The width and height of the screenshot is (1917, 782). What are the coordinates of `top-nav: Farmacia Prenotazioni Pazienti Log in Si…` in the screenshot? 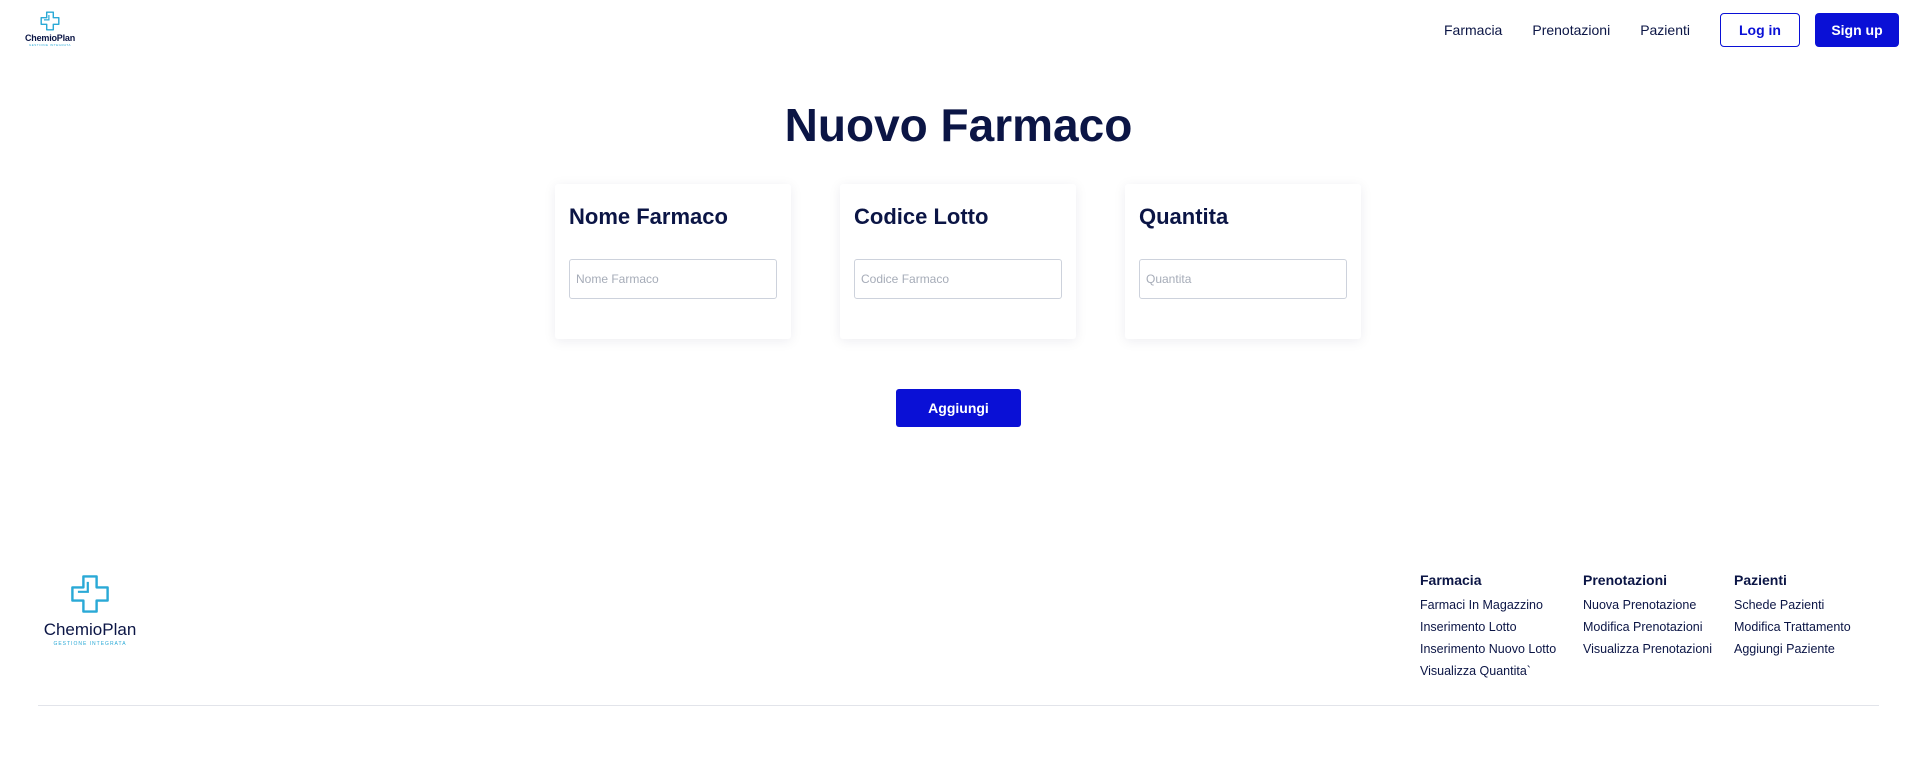 It's located at (1671, 30).